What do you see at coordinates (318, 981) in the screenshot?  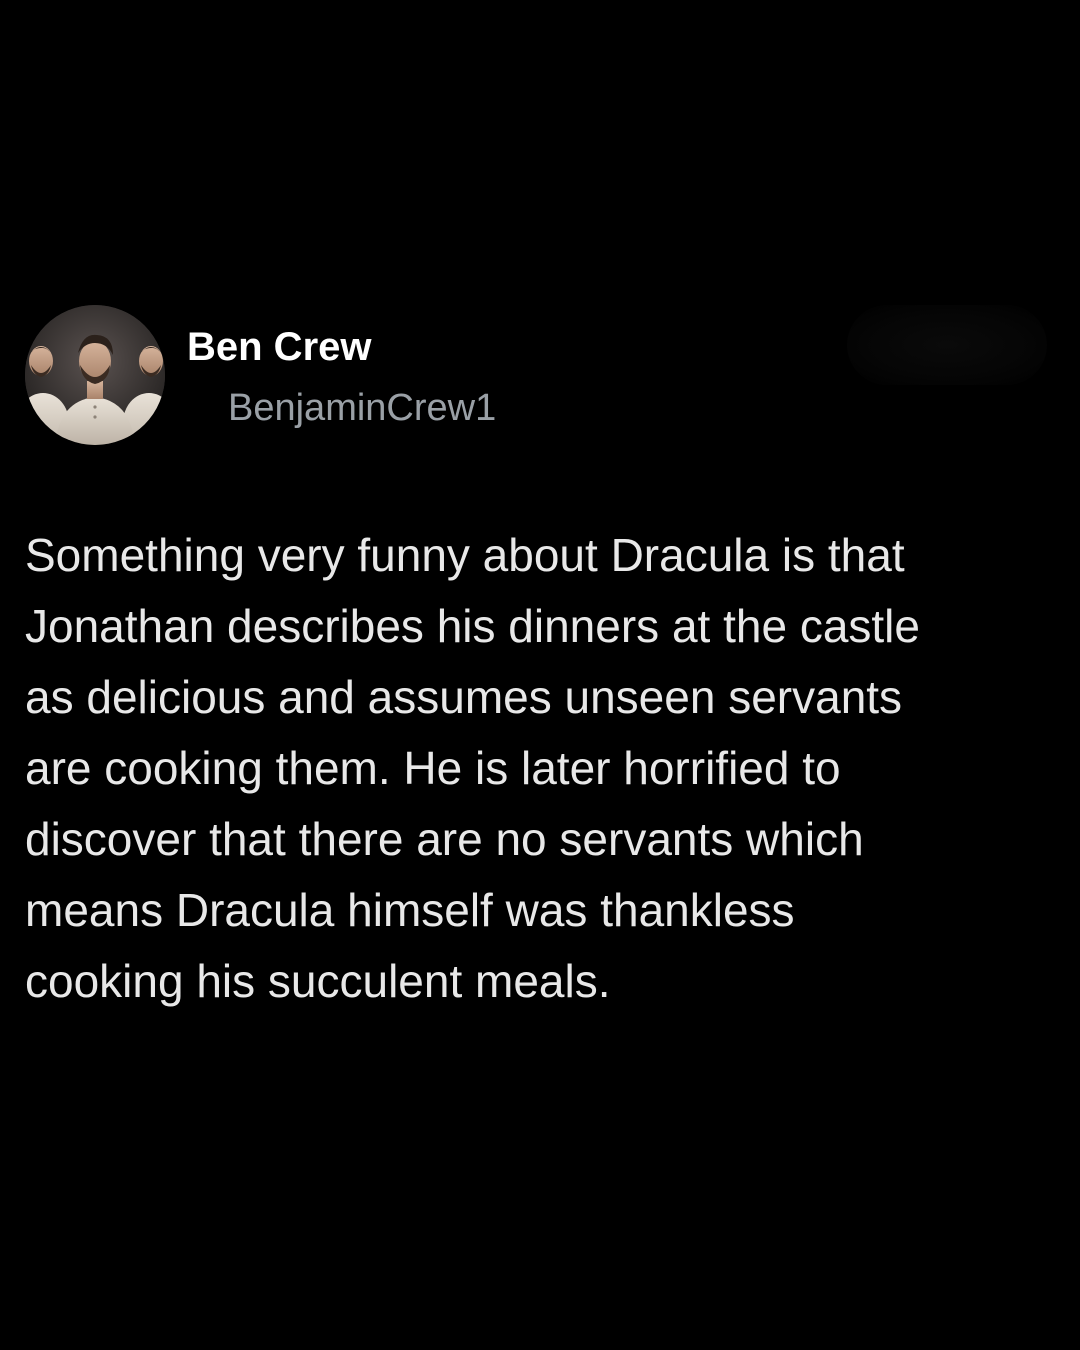 I see `tweet-text-line: cooking his succulent meals.` at bounding box center [318, 981].